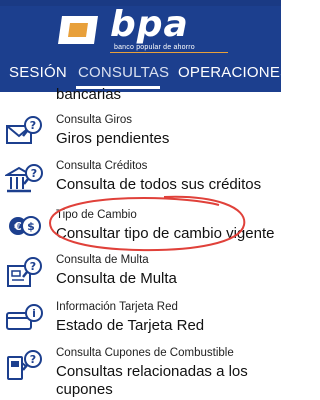  What do you see at coordinates (149, 24) in the screenshot?
I see `logo-wordmark: bpa` at bounding box center [149, 24].